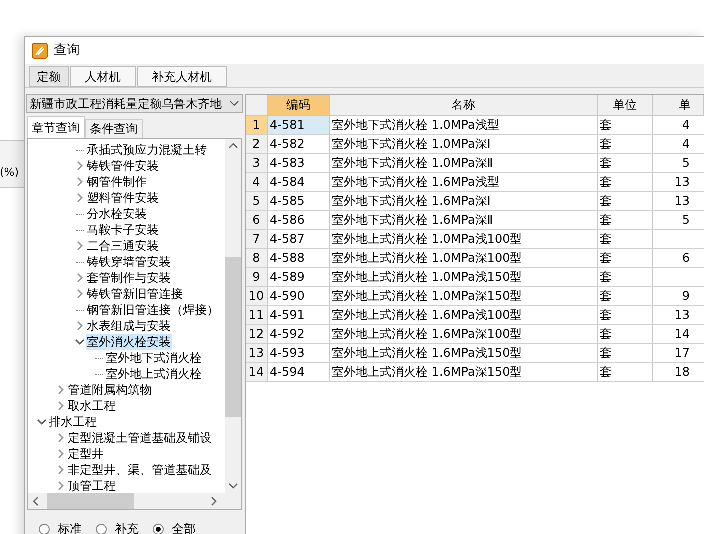 This screenshot has height=534, width=704. What do you see at coordinates (73, 422) in the screenshot?
I see `tree-item: 排水工程` at bounding box center [73, 422].